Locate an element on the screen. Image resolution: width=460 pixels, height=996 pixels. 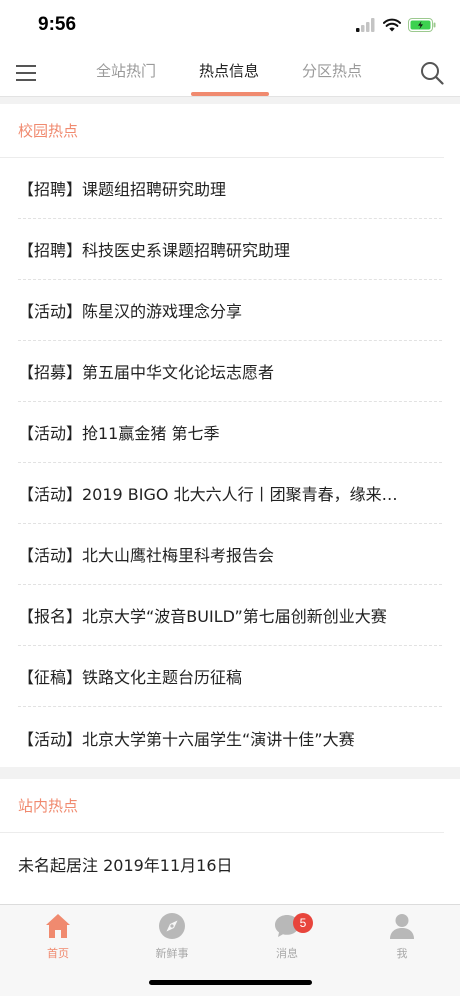
list-item: 【征稿】铁路文化主题台历征稿 is located at coordinates (230, 676).